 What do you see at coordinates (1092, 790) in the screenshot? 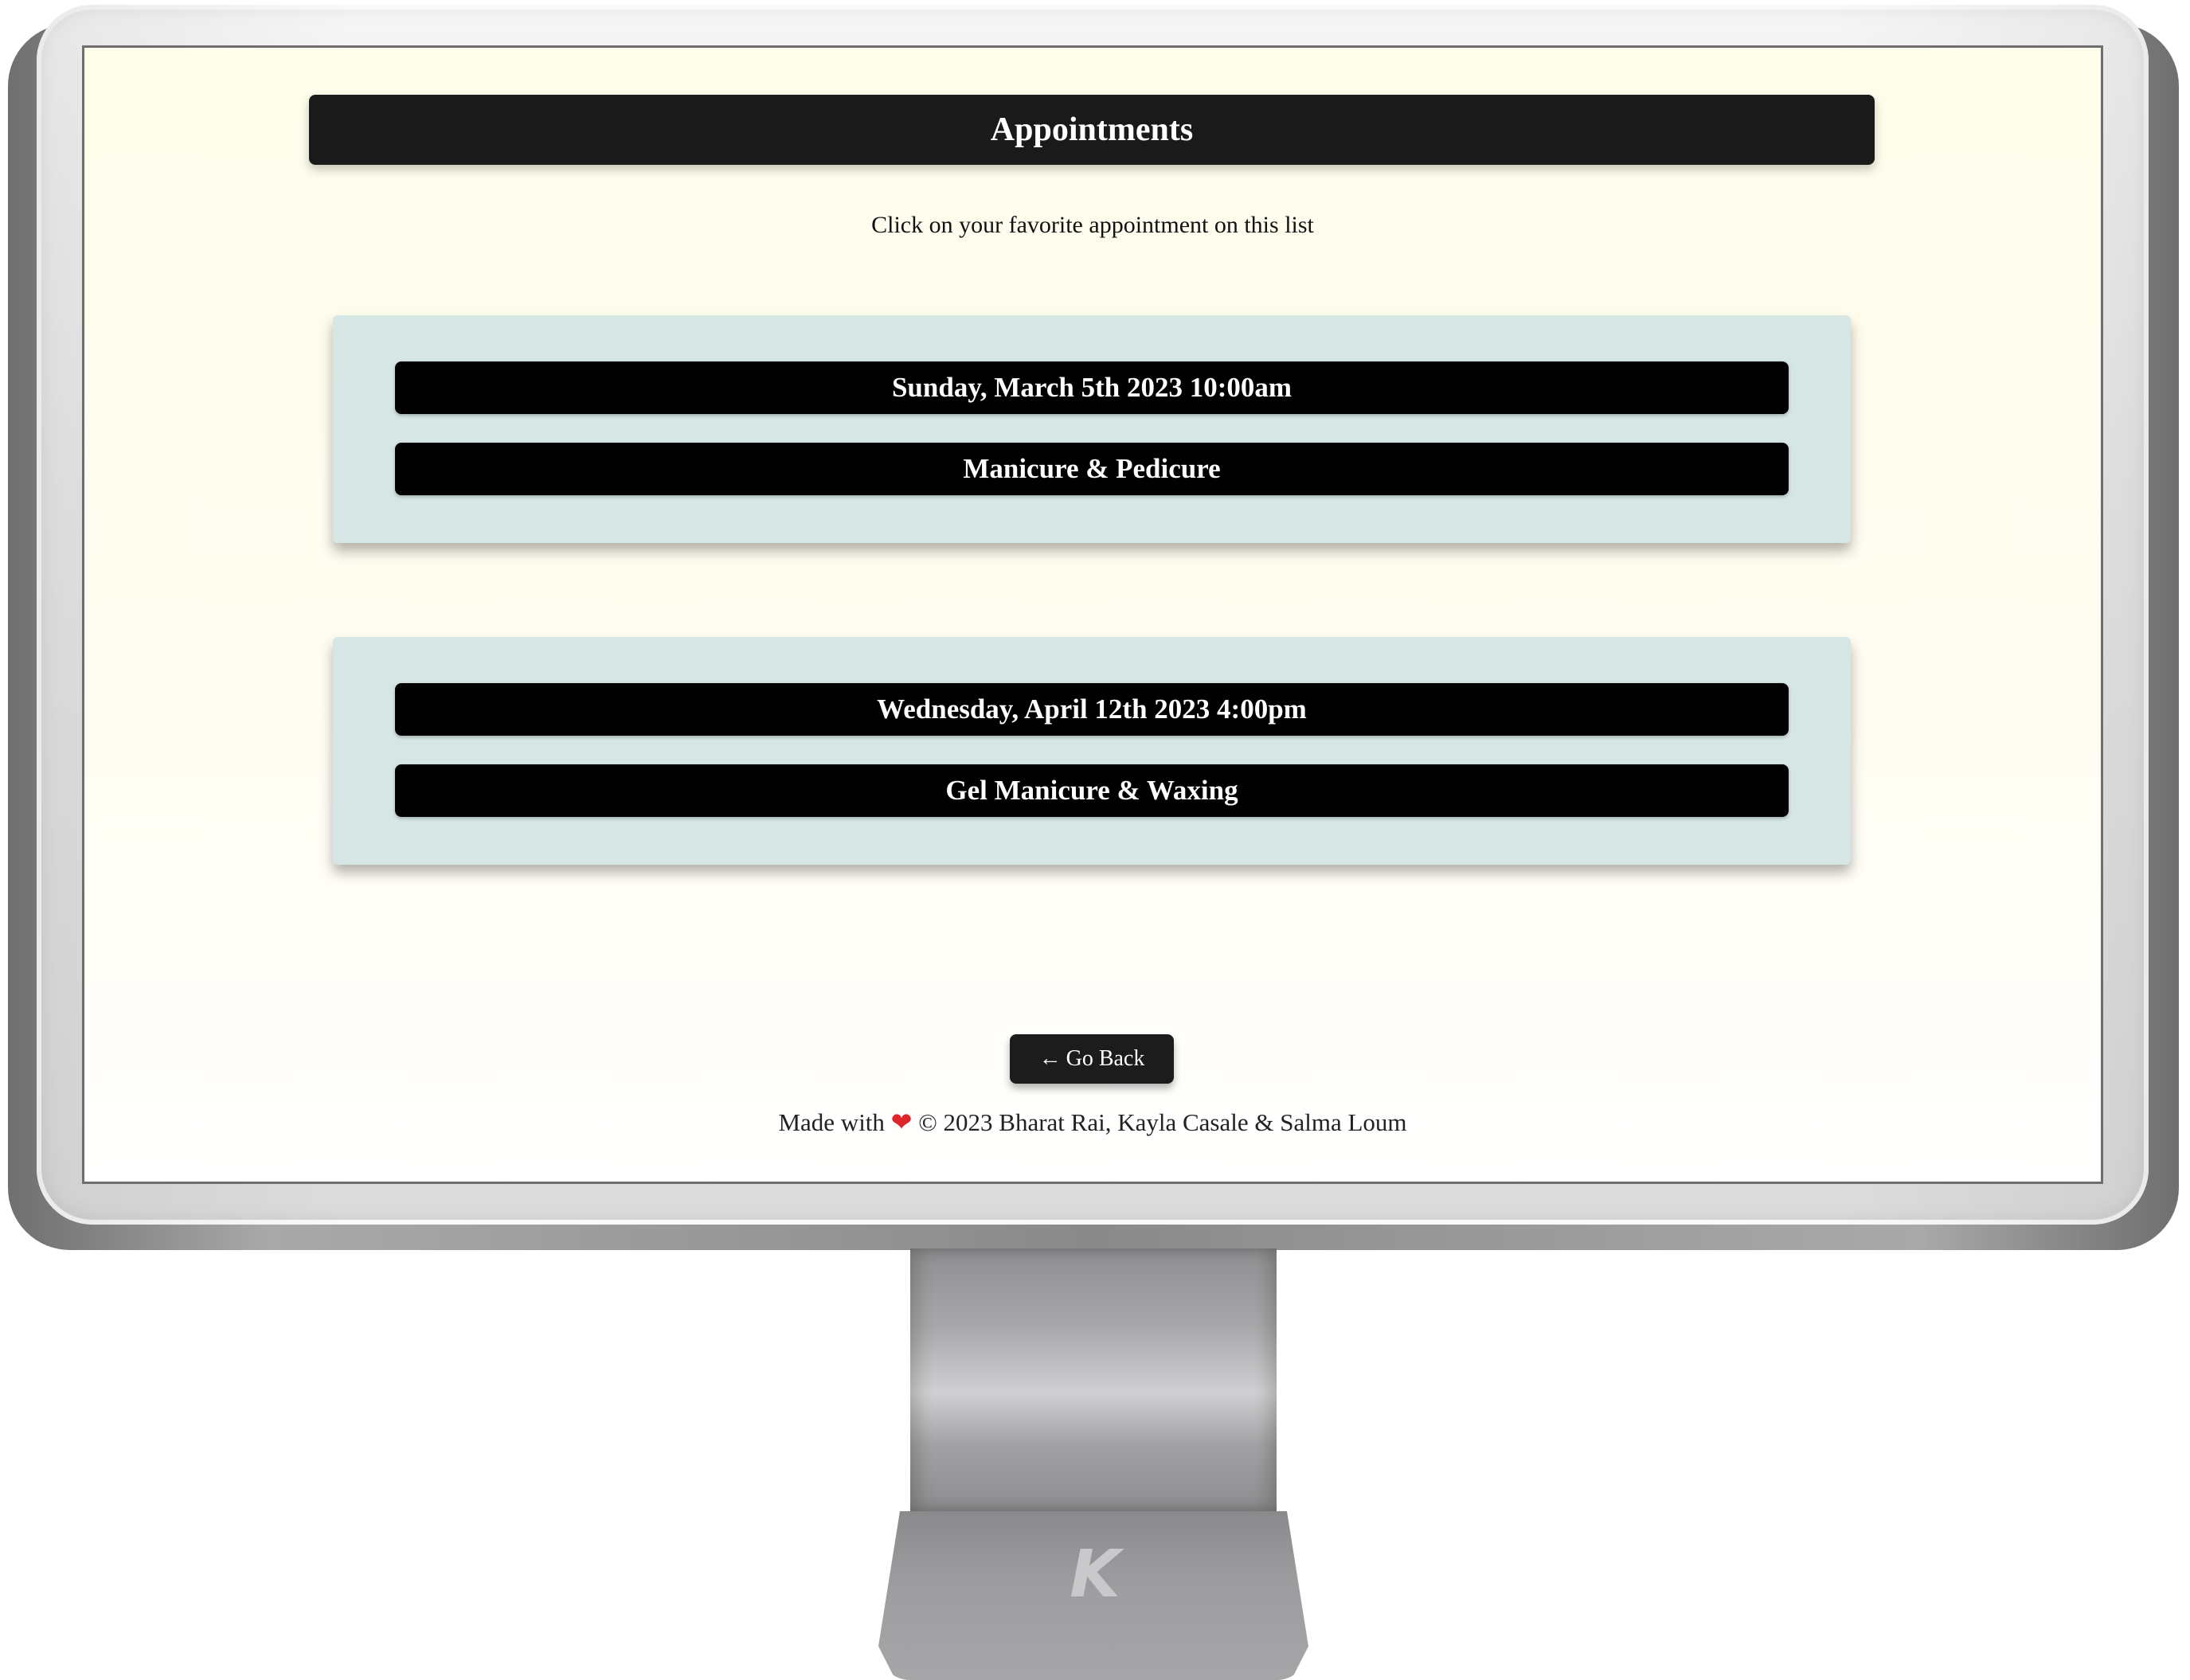
I see `appointment-service: Gel Manicure & Waxing` at bounding box center [1092, 790].